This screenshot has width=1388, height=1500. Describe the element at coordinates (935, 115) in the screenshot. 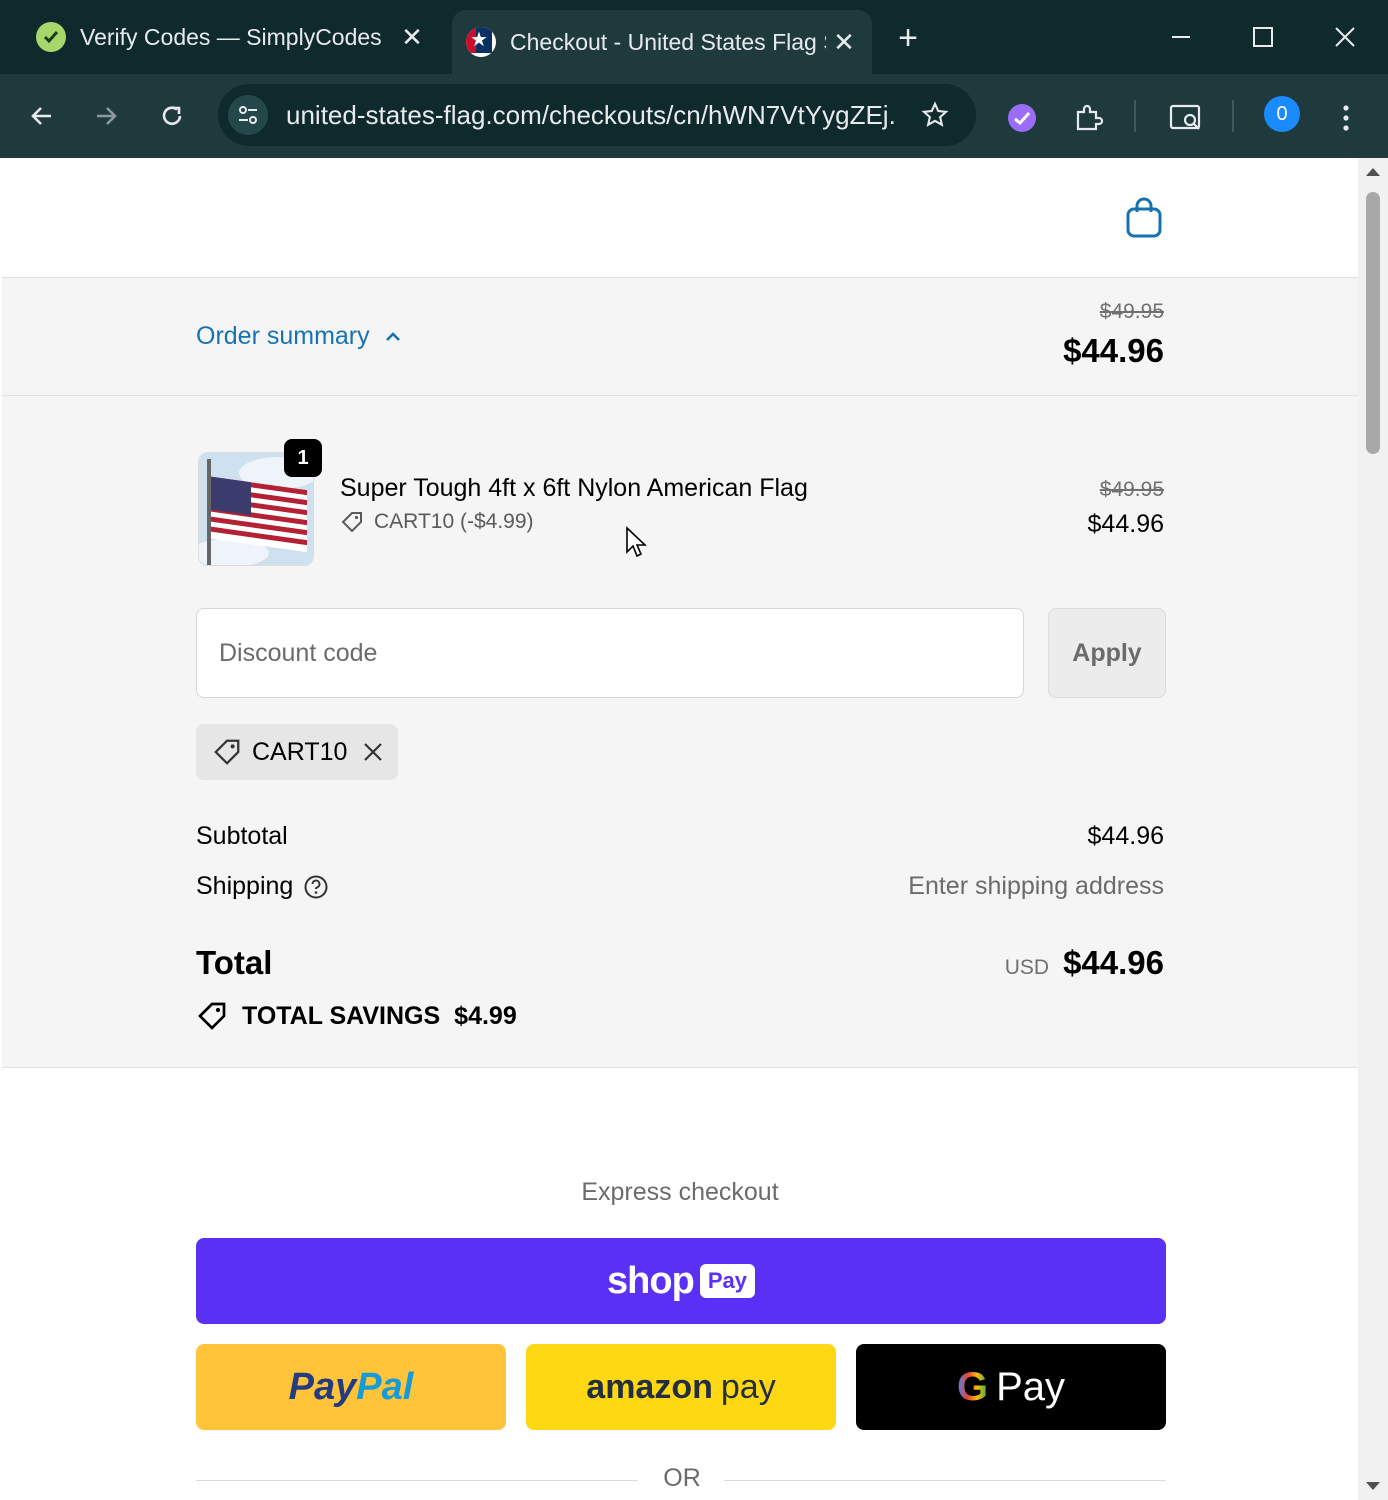

I see `bookmark-star-icon` at that location.